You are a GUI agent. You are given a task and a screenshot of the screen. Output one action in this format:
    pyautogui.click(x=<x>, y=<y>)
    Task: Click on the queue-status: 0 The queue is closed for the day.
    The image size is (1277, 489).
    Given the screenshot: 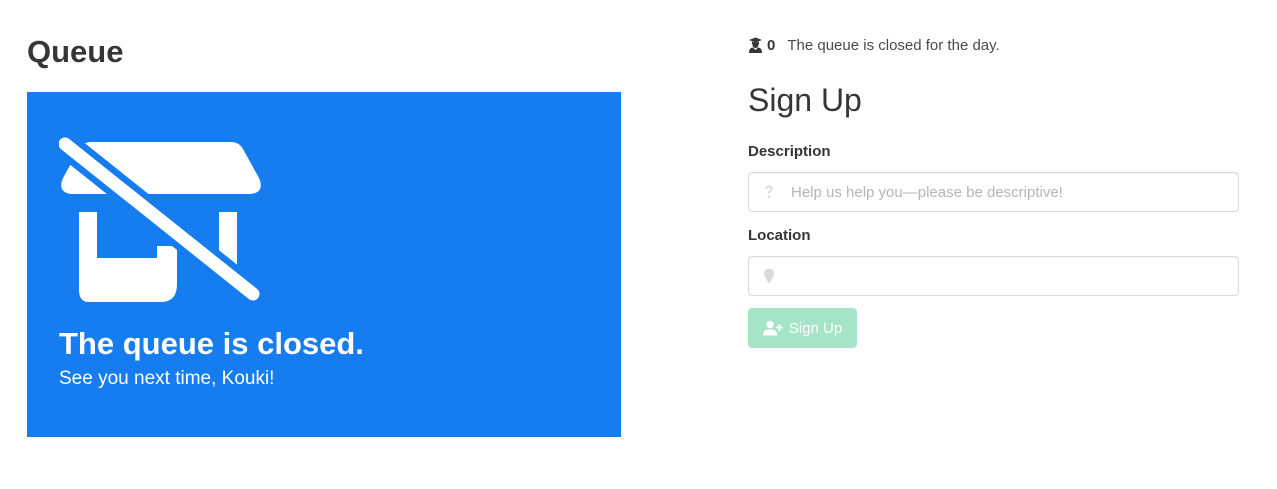 What is the action you would take?
    pyautogui.click(x=874, y=45)
    